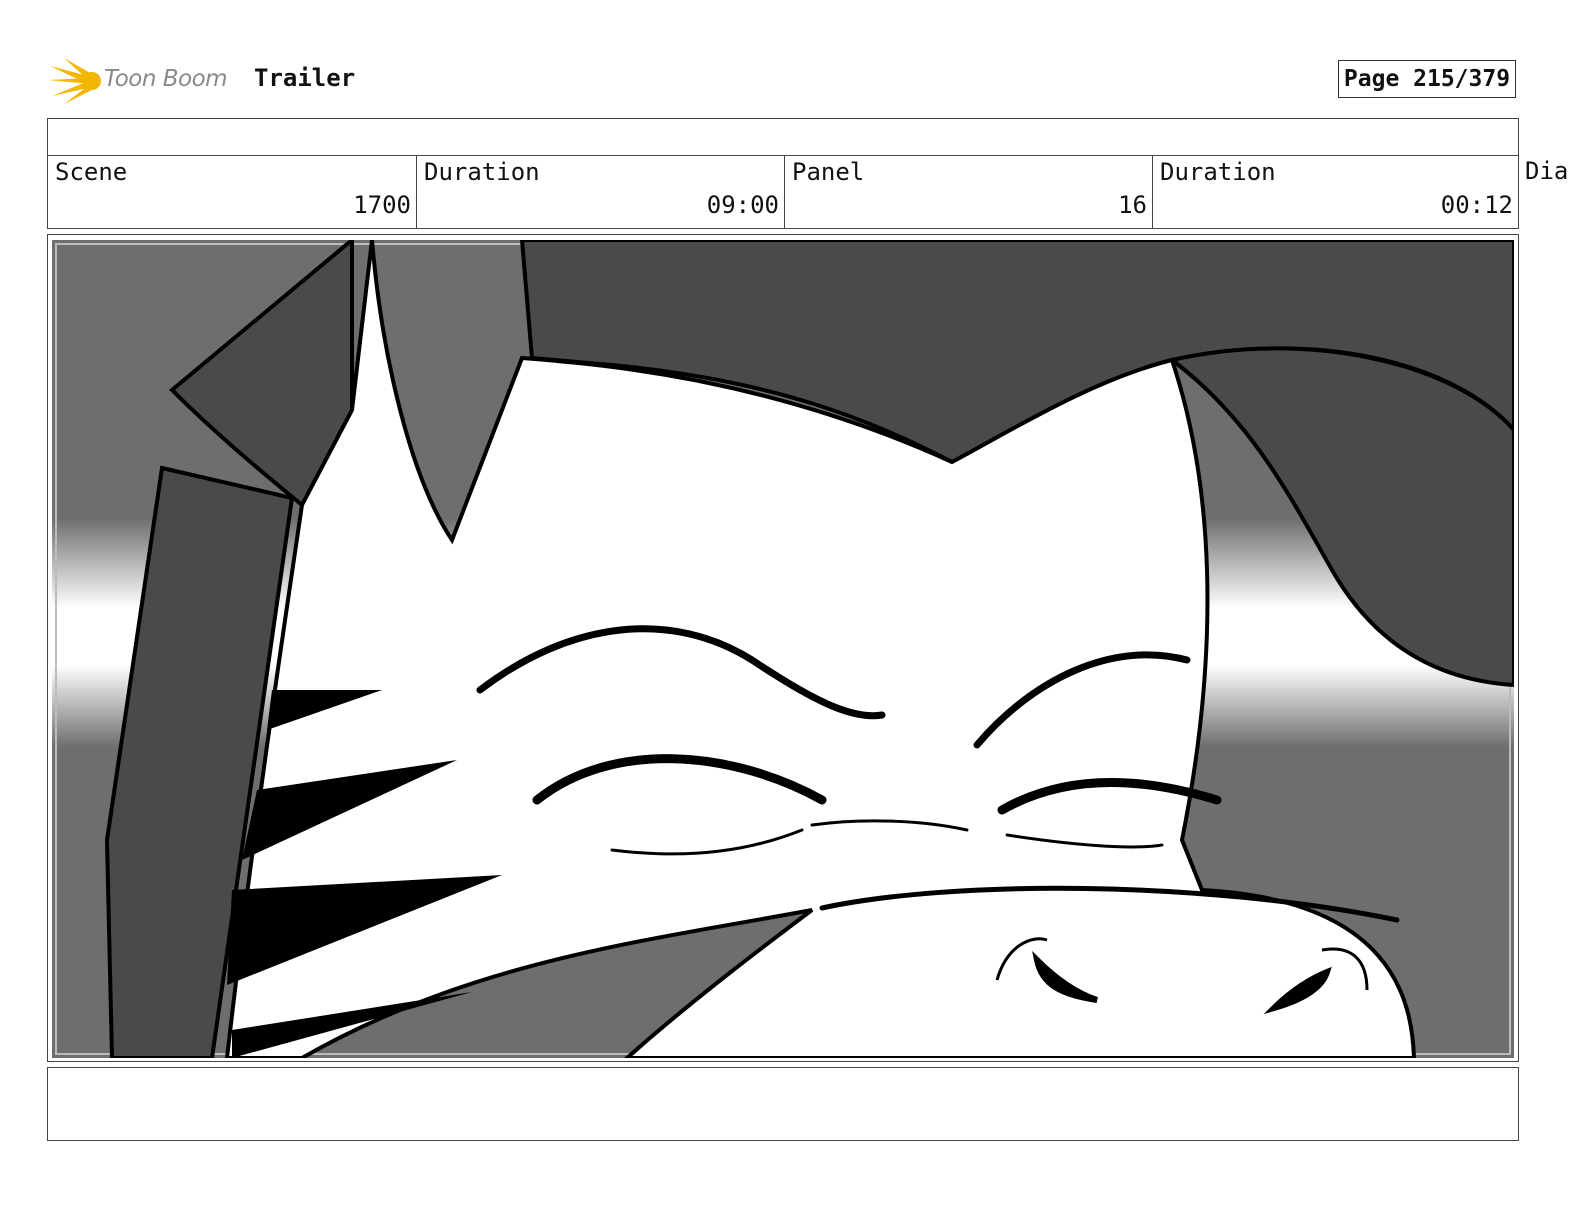  Describe the element at coordinates (968, 192) in the screenshot. I see `panel-cell: Panel 16` at that location.